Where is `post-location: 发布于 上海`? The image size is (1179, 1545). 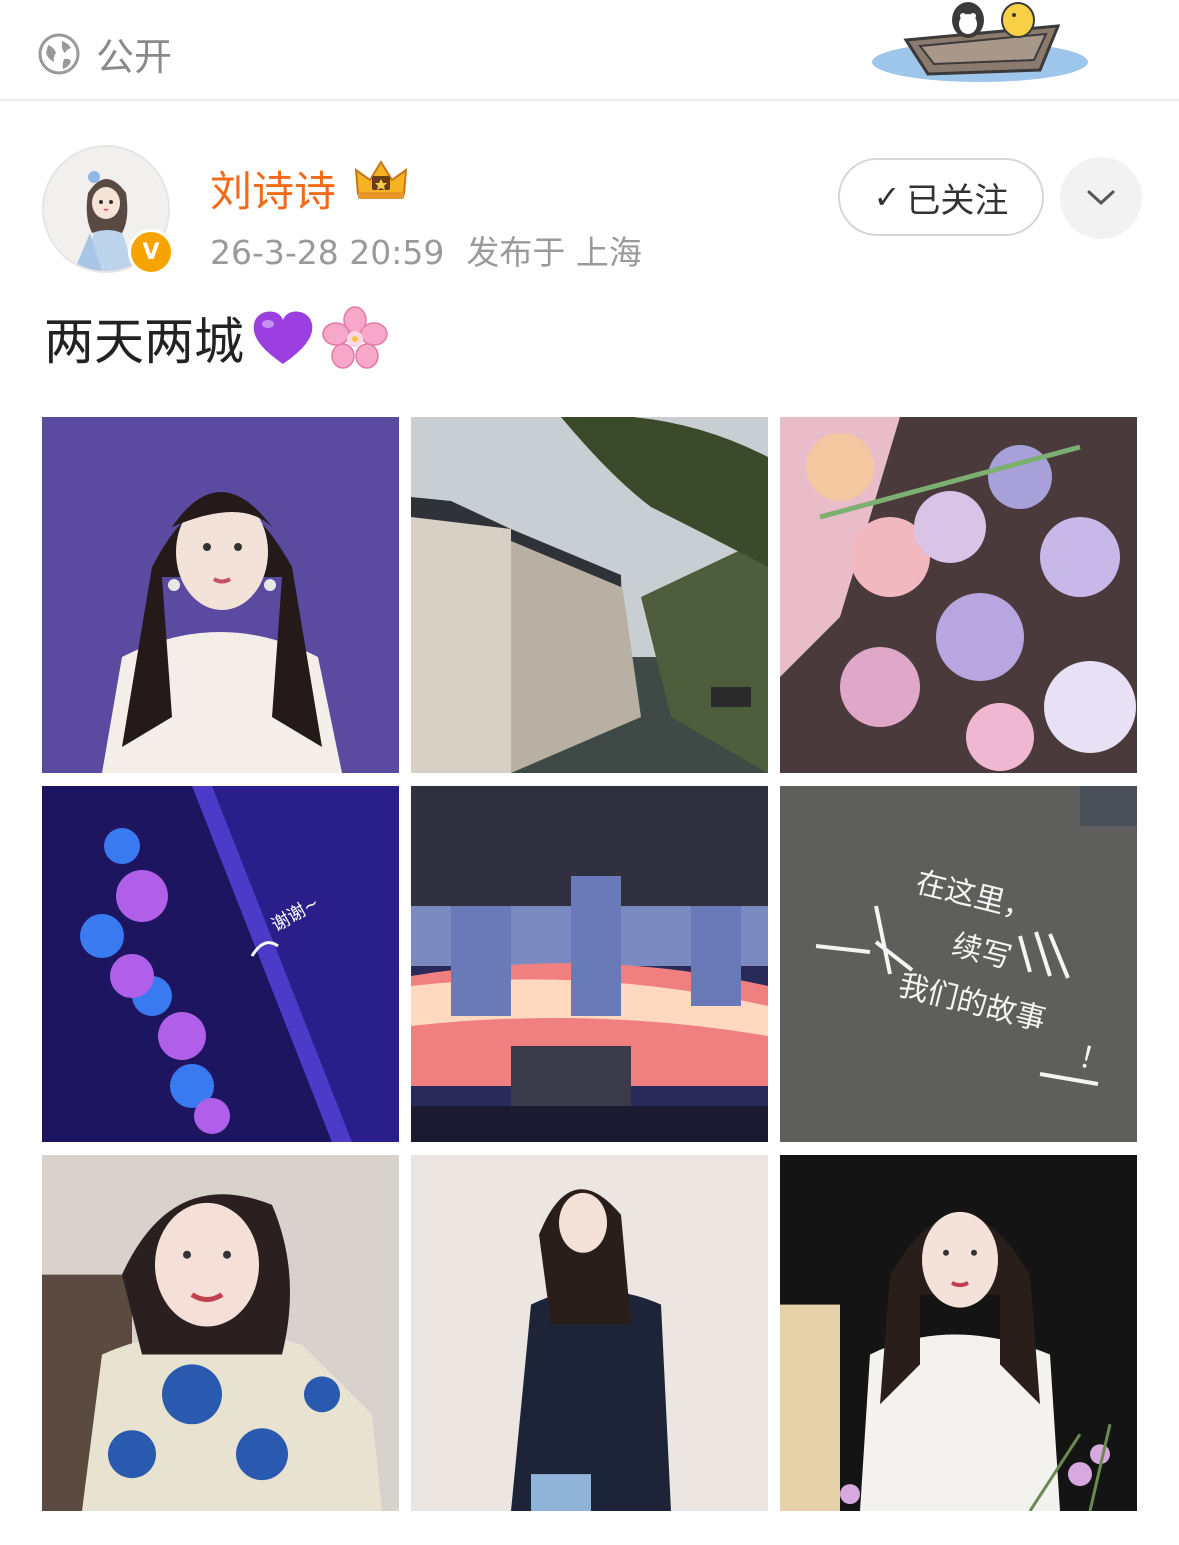 post-location: 发布于 上海 is located at coordinates (554, 252).